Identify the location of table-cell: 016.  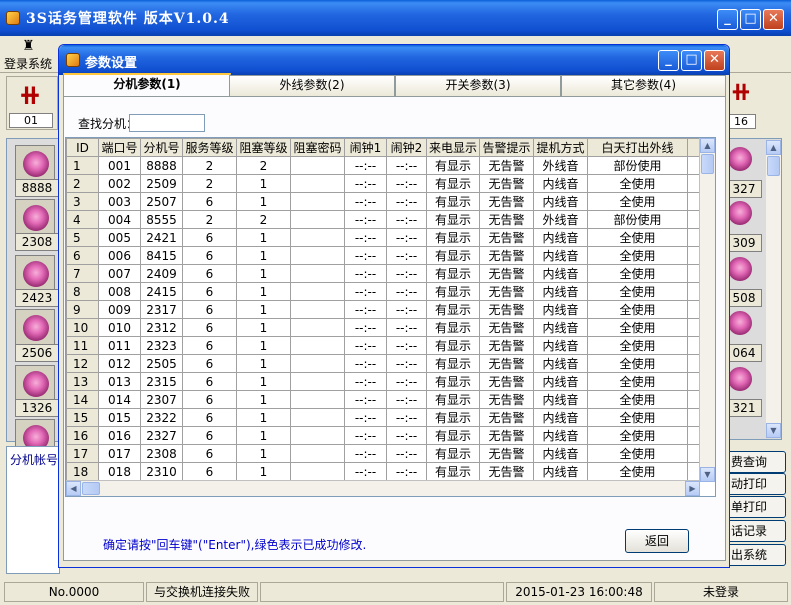
(119, 435).